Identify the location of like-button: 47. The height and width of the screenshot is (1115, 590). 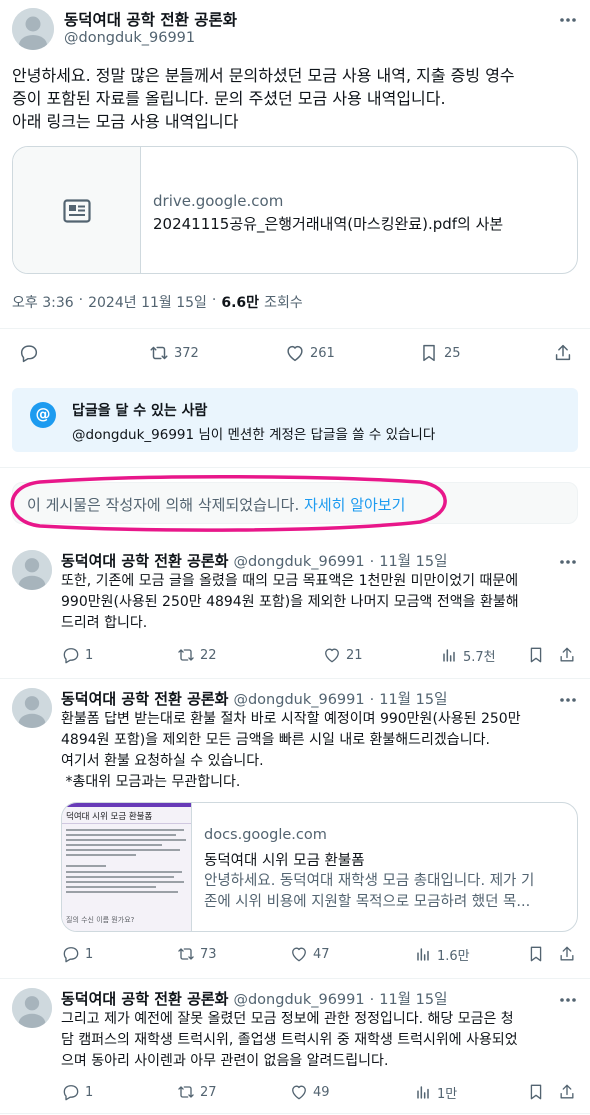
(309, 954).